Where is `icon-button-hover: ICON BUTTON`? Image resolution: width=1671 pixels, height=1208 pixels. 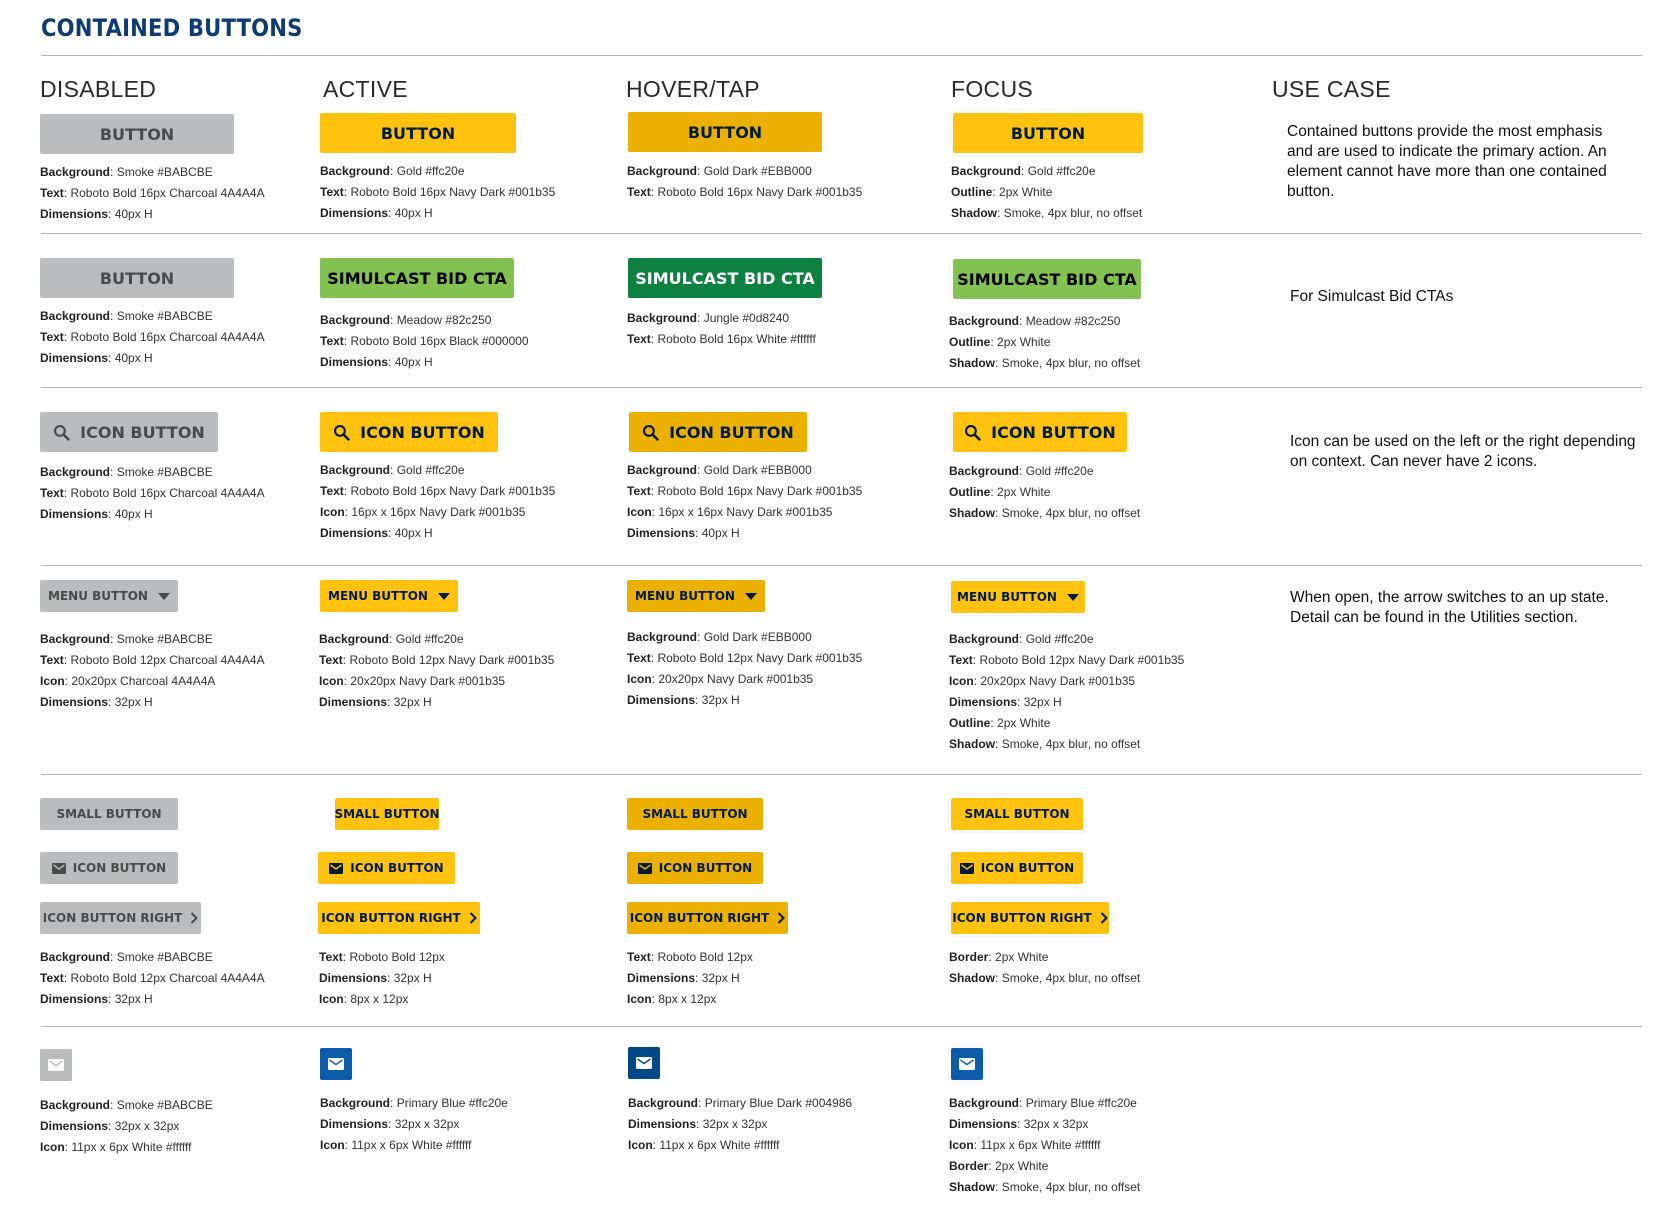
icon-button-hover: ICON BUTTON is located at coordinates (718, 432).